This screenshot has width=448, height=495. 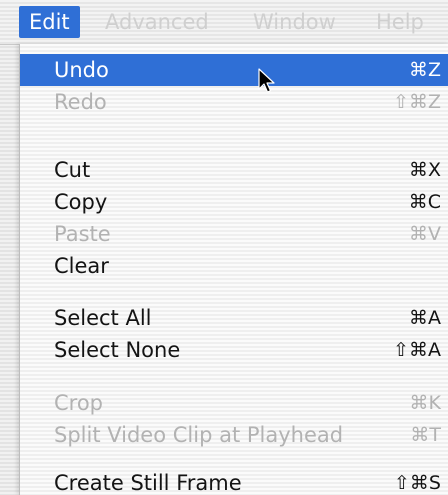 What do you see at coordinates (294, 22) in the screenshot?
I see `menubar-window: Window` at bounding box center [294, 22].